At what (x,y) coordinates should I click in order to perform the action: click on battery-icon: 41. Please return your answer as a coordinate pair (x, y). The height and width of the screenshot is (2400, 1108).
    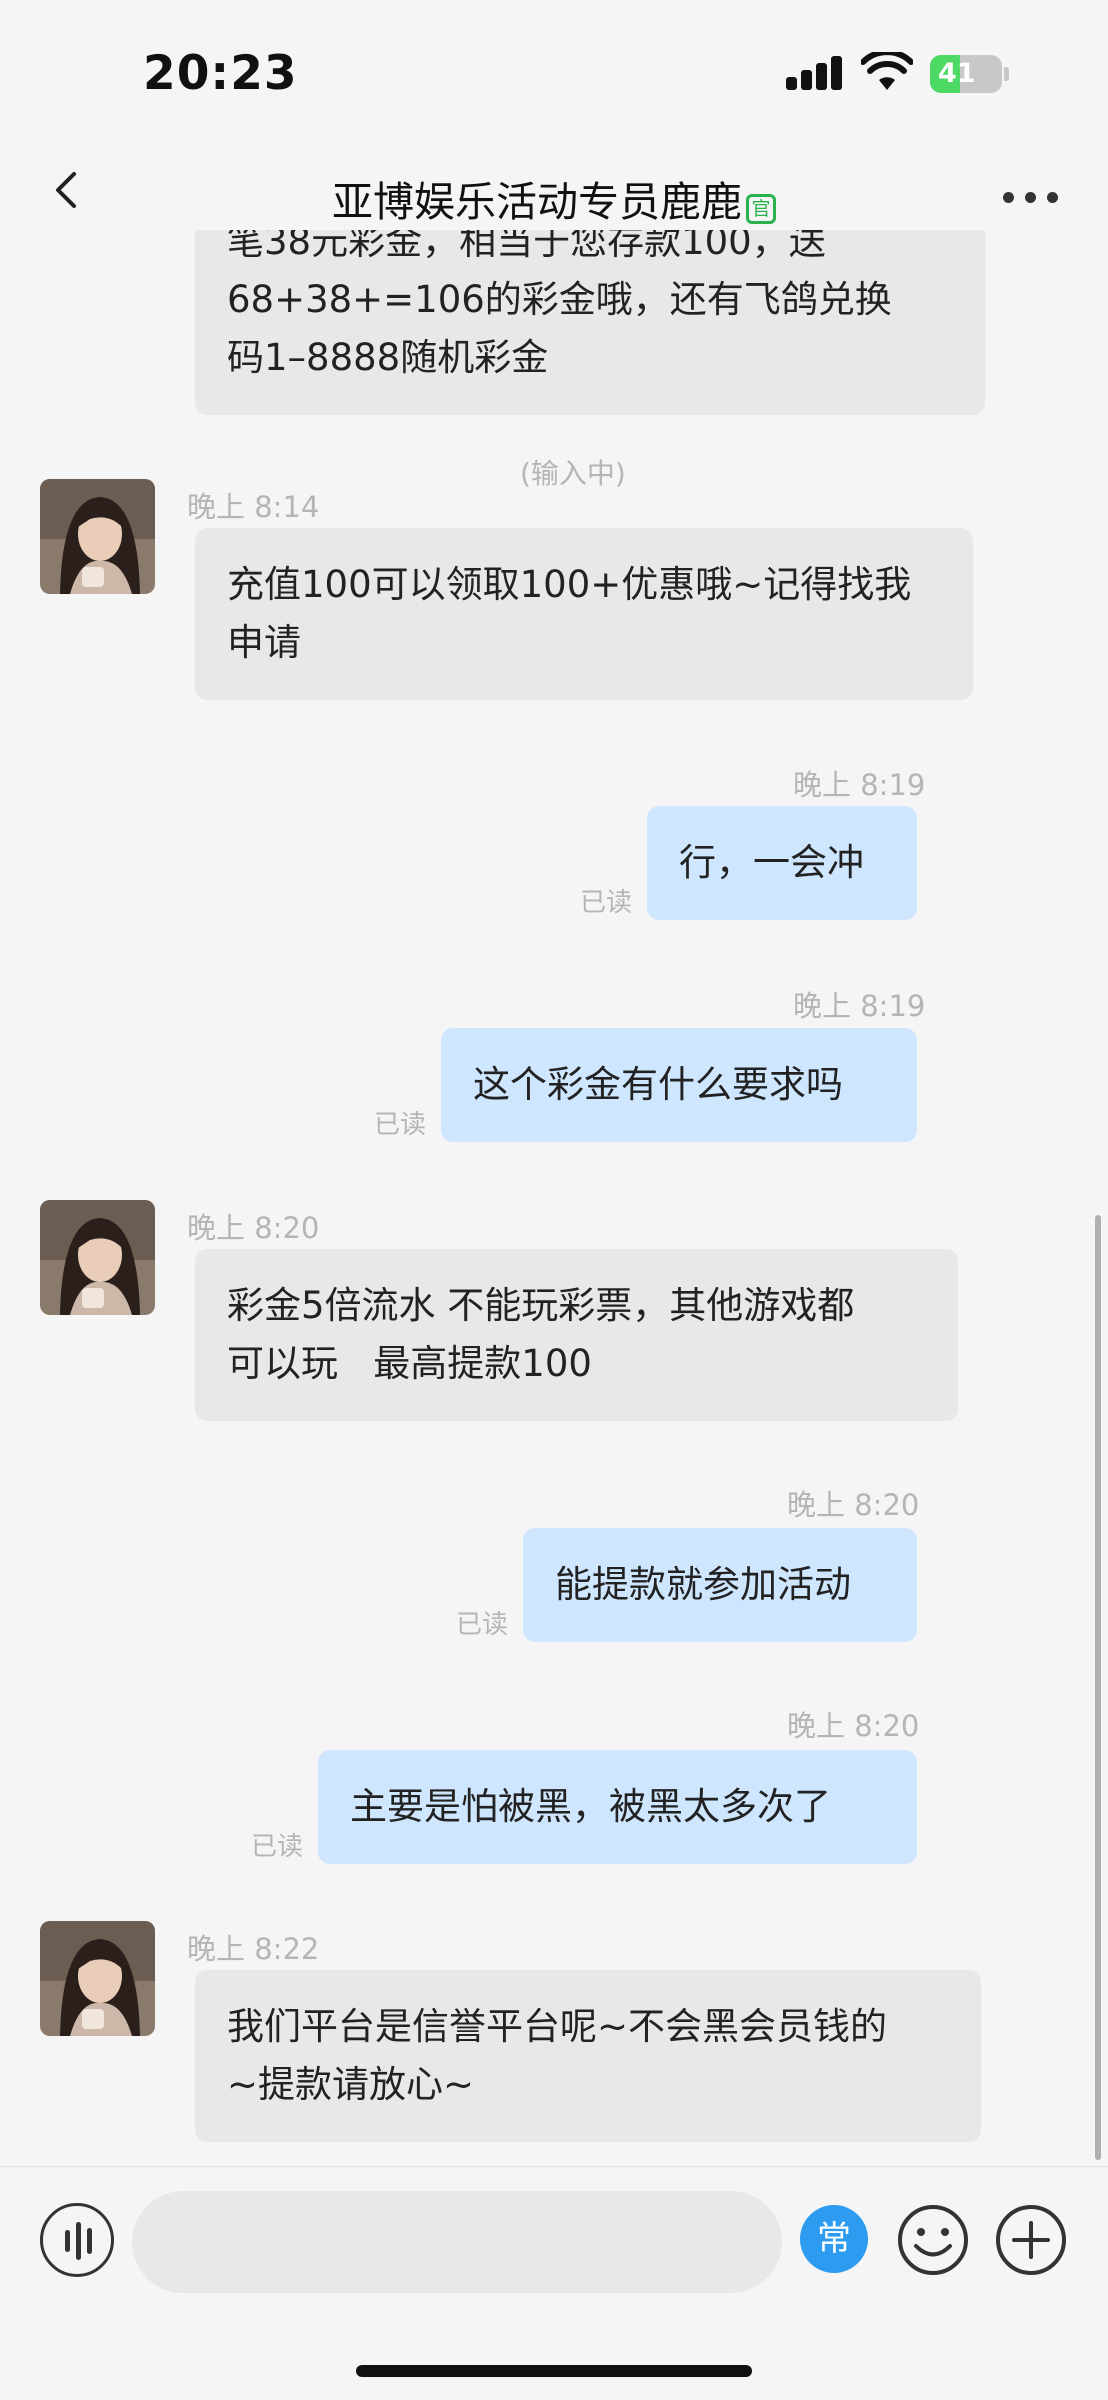
    Looking at the image, I should click on (970, 74).